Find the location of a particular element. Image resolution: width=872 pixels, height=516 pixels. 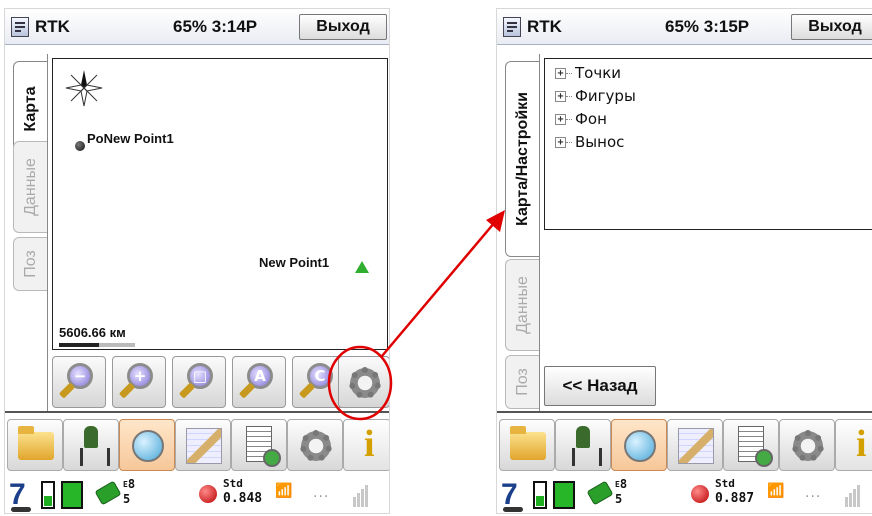

map-scale-label: 5606.66 км is located at coordinates (92, 332).